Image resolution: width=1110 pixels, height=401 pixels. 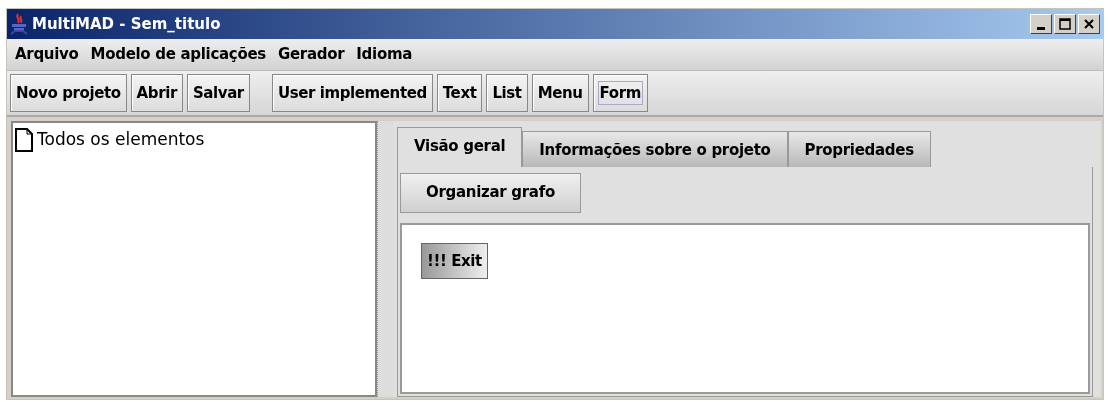 I want to click on organize-graph-button: Organizar grafo, so click(x=490, y=192).